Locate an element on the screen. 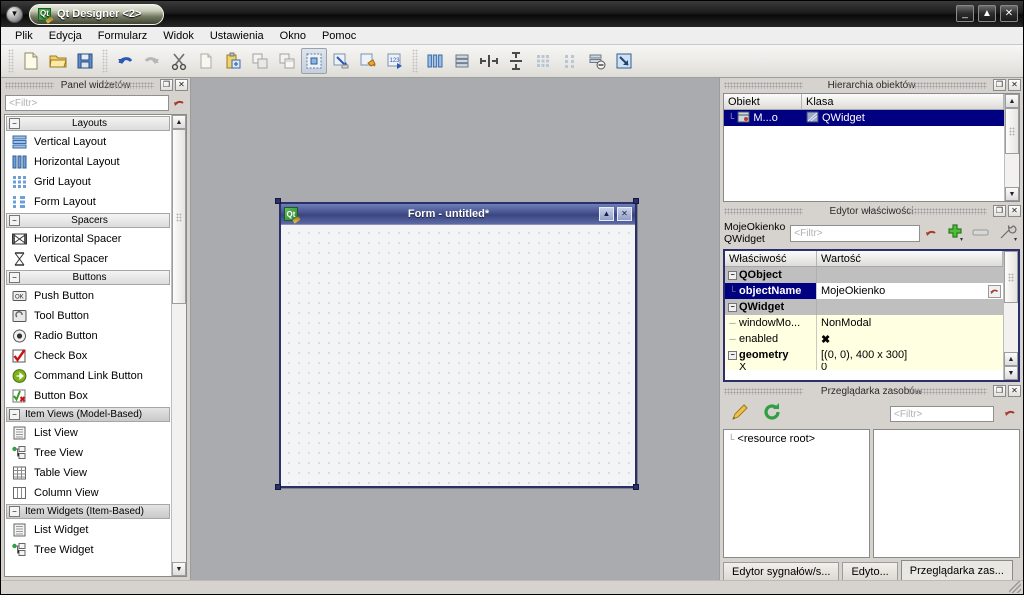  widget-category-layouts: − Layouts is located at coordinates (88, 123).